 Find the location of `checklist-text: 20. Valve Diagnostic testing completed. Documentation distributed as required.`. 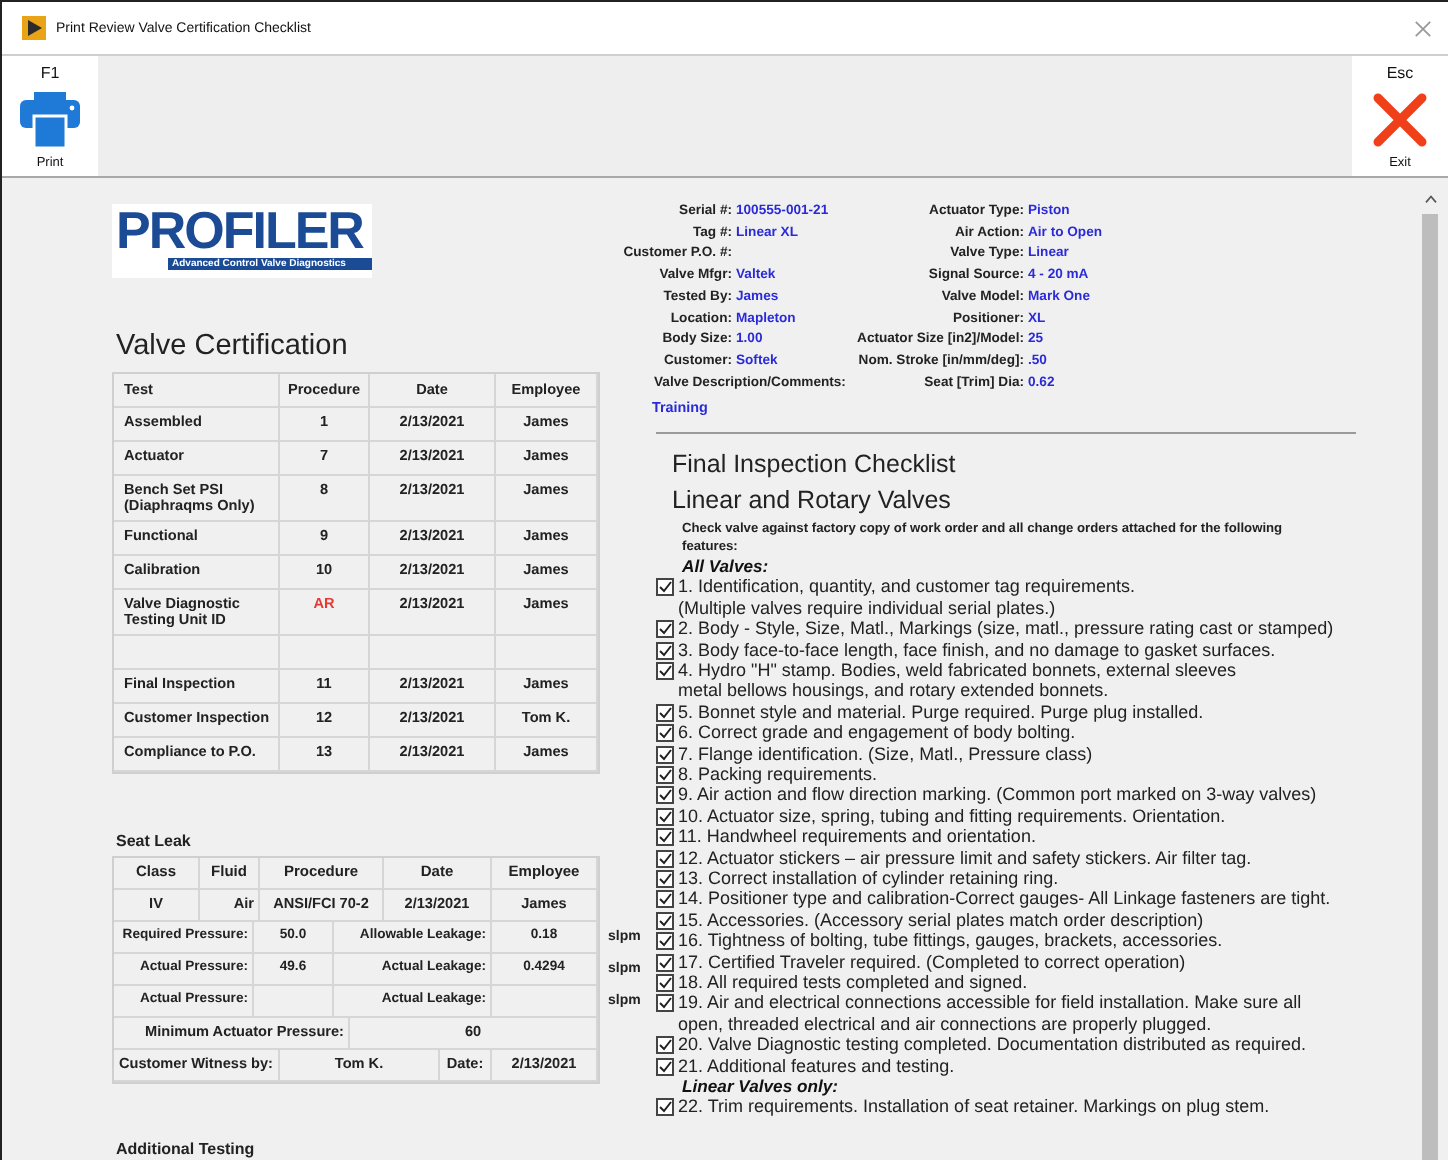

checklist-text: 20. Valve Diagnostic testing completed. Documentation distributed as required. is located at coordinates (992, 1045).